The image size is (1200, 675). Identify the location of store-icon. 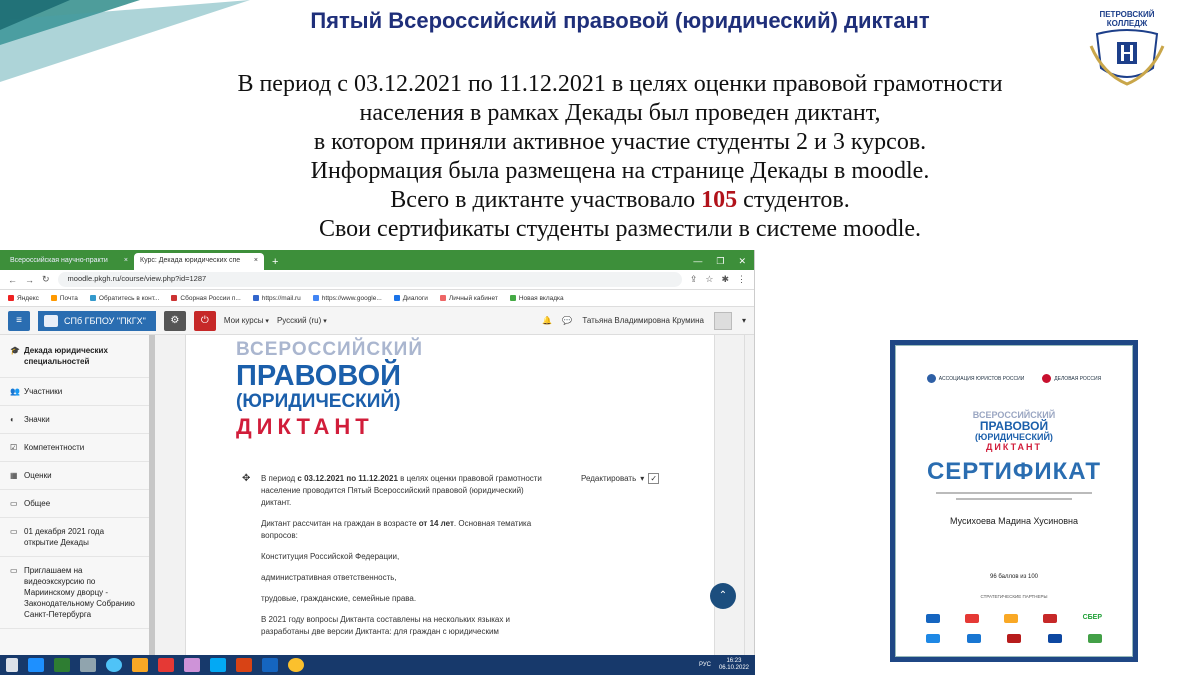
(62, 665).